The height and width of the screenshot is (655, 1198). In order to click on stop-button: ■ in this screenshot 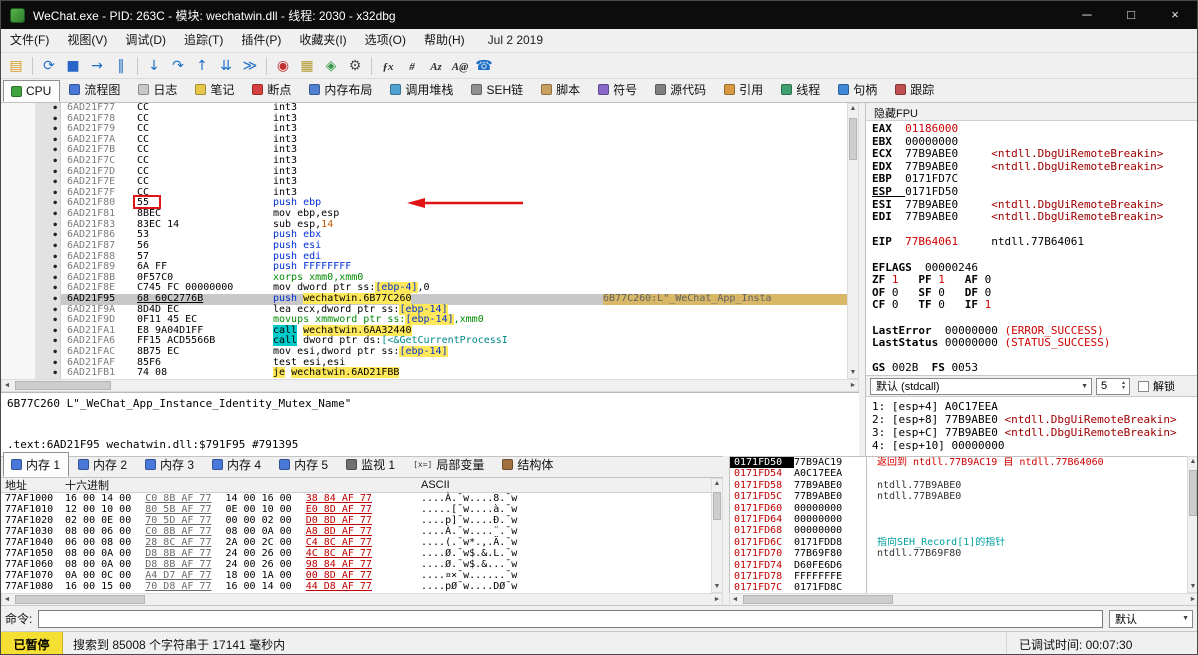, I will do `click(73, 66)`.